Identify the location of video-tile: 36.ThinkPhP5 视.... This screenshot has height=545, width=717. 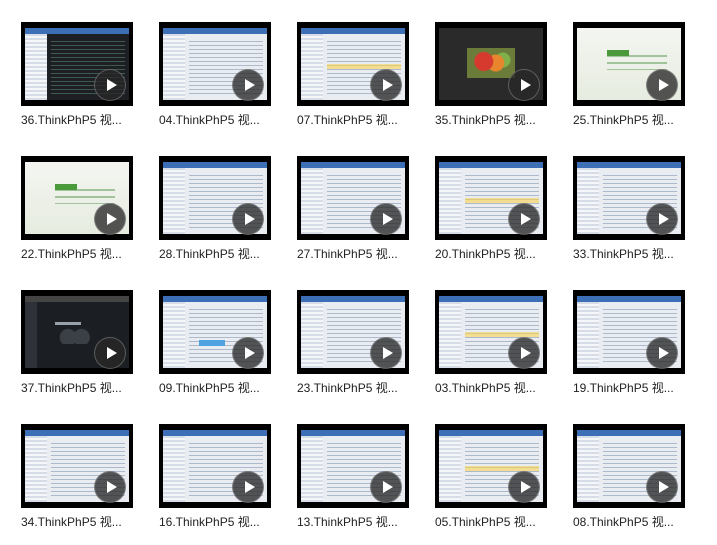
(77, 74).